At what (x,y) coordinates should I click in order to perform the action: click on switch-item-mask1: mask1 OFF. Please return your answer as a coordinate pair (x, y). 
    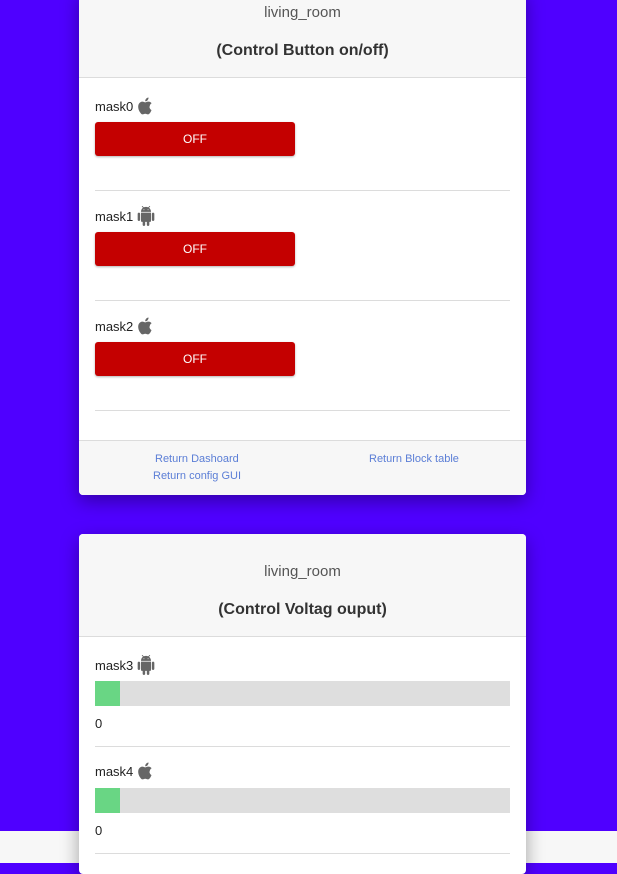
    Looking at the image, I should click on (302, 245).